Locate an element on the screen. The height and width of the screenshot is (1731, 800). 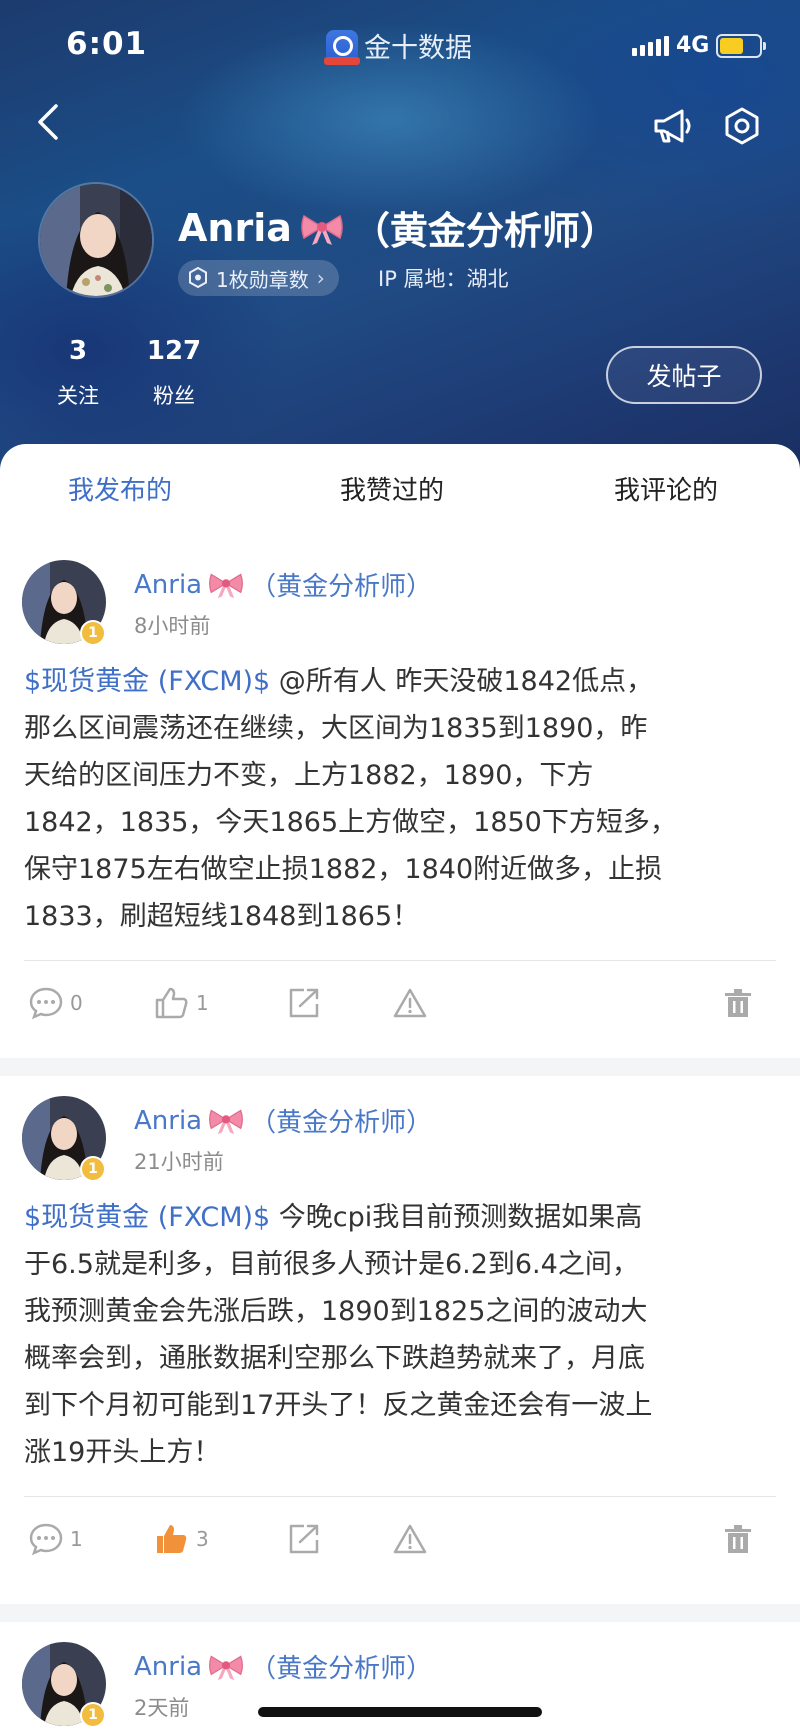
post-time: 21小时前 is located at coordinates (179, 1162).